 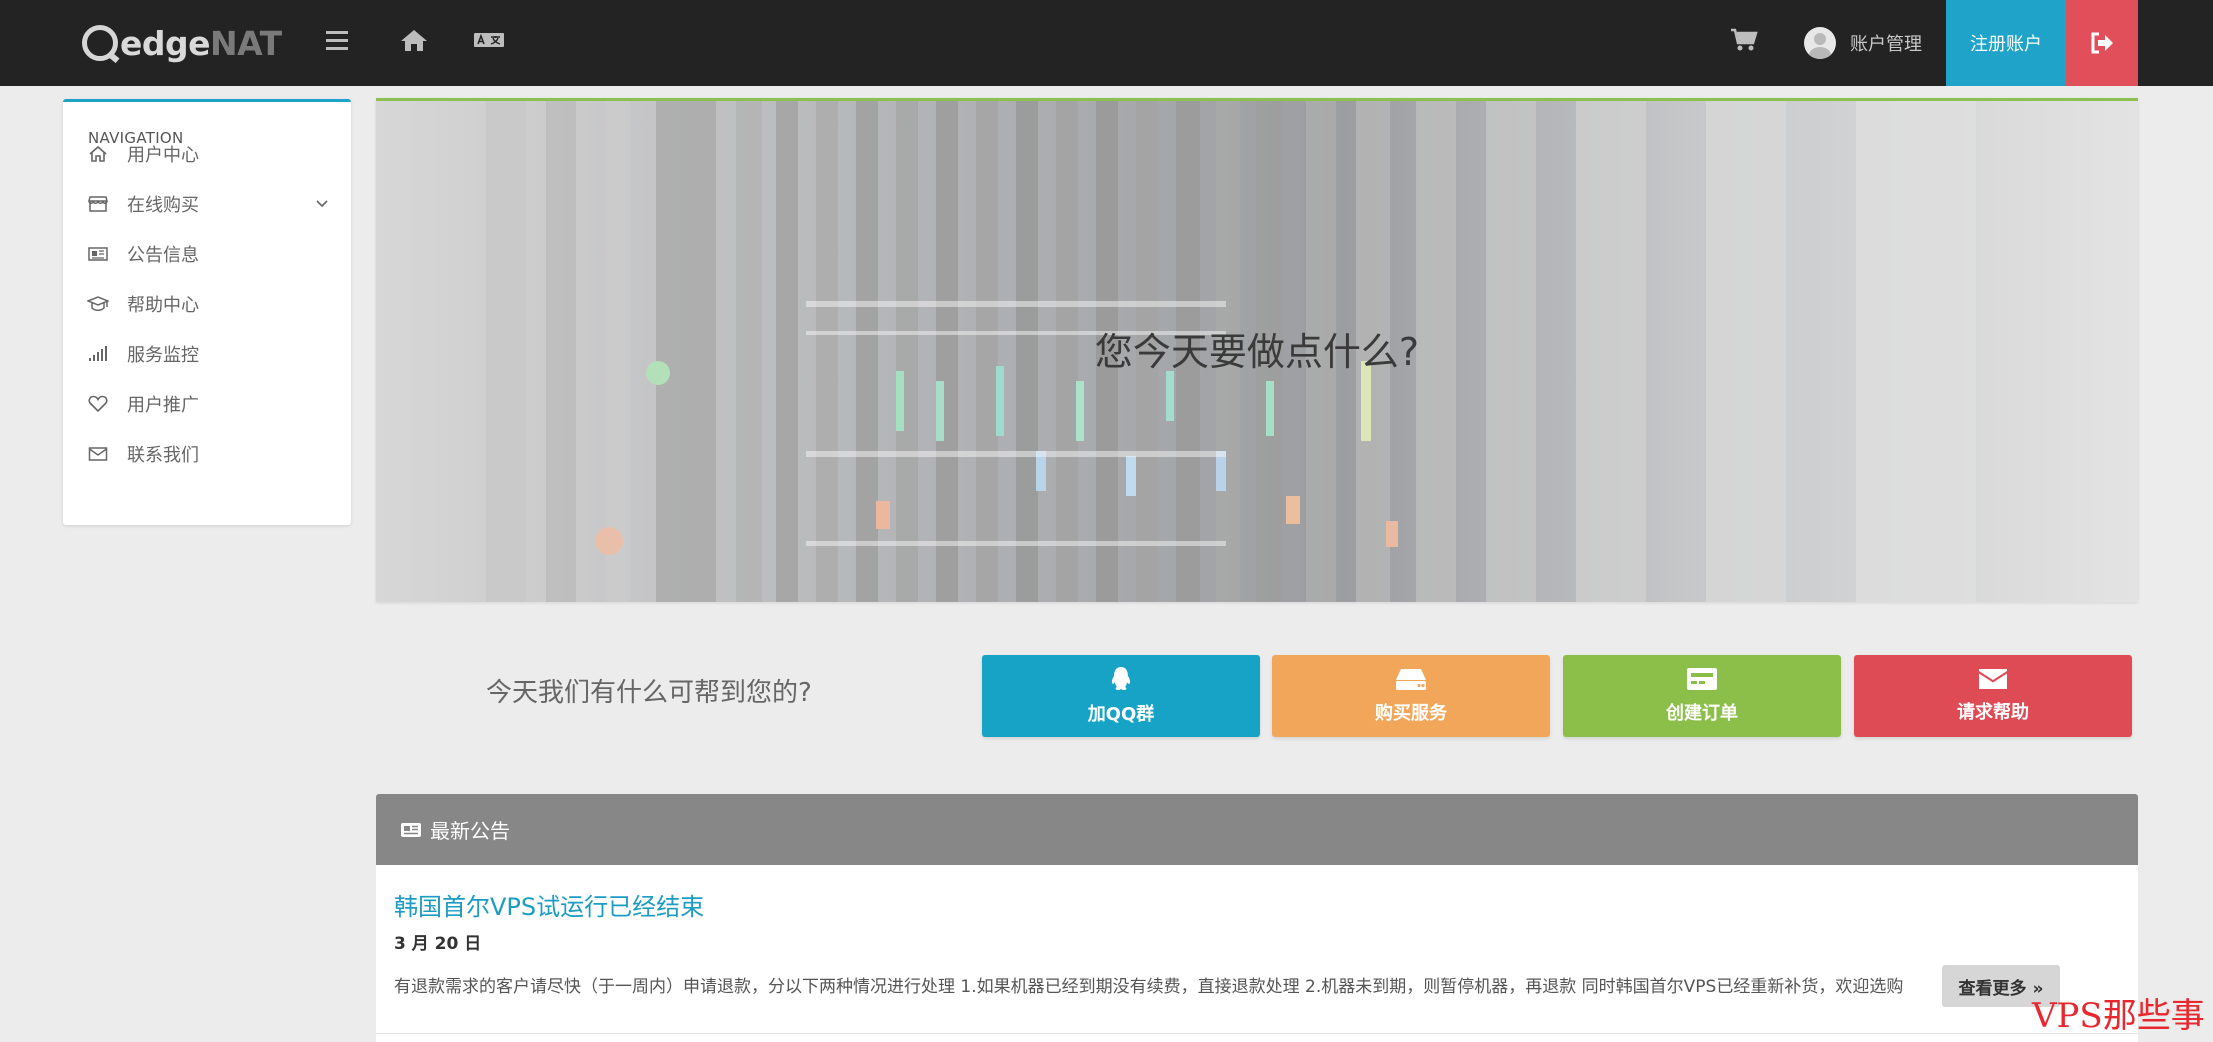 I want to click on sidebar-item-label: 用户中心, so click(x=163, y=155).